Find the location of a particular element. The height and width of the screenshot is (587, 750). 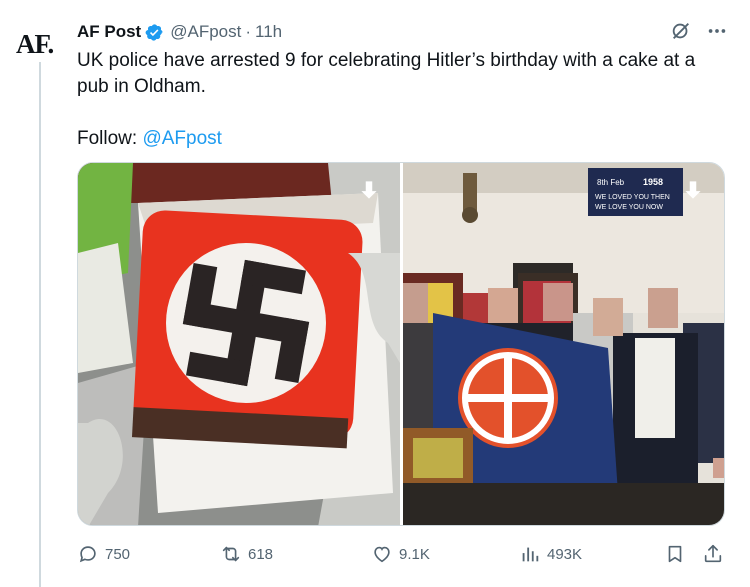

share-button is located at coordinates (713, 554).